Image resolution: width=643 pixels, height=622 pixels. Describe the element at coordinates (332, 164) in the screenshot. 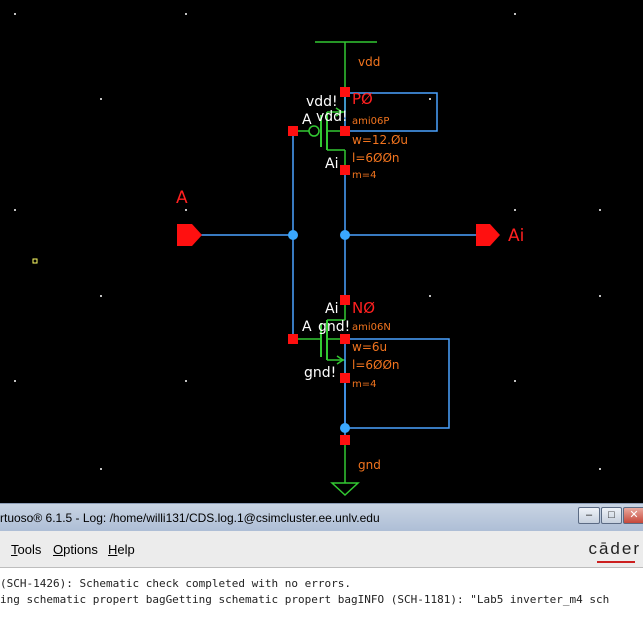

I see `pmos-drain-label: Ai` at that location.